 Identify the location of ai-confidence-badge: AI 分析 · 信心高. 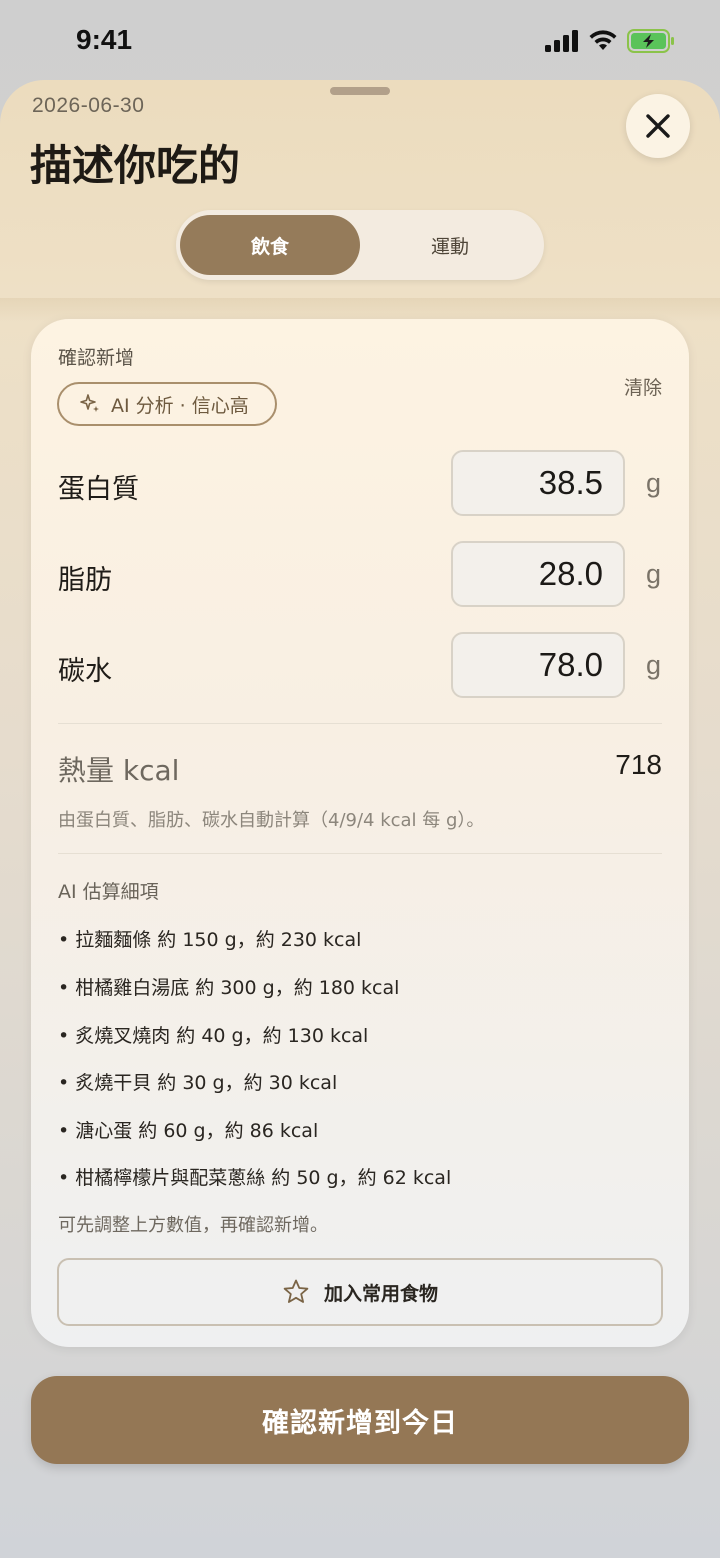
(167, 404).